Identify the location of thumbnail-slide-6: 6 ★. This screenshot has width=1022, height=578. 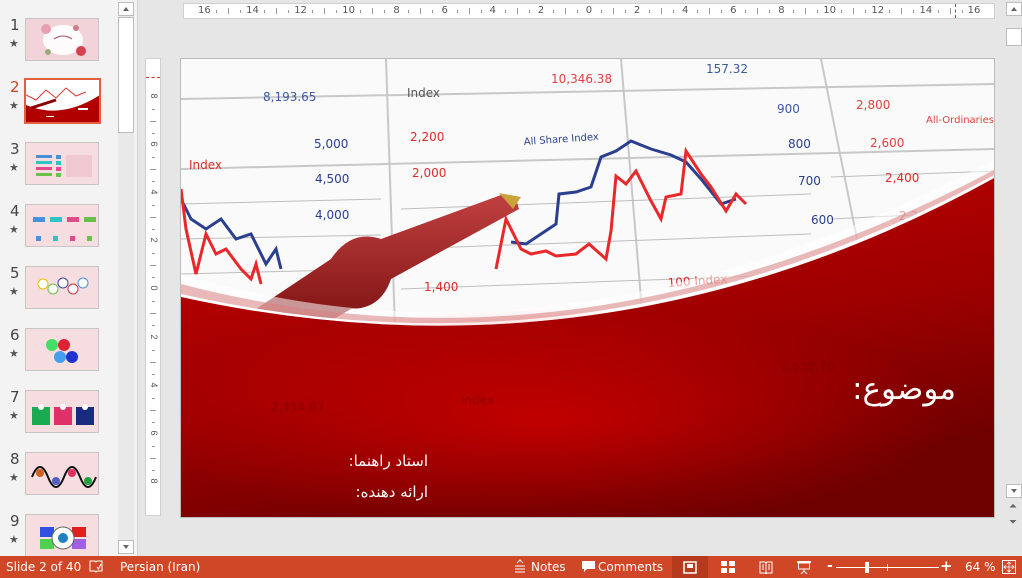
(59, 358).